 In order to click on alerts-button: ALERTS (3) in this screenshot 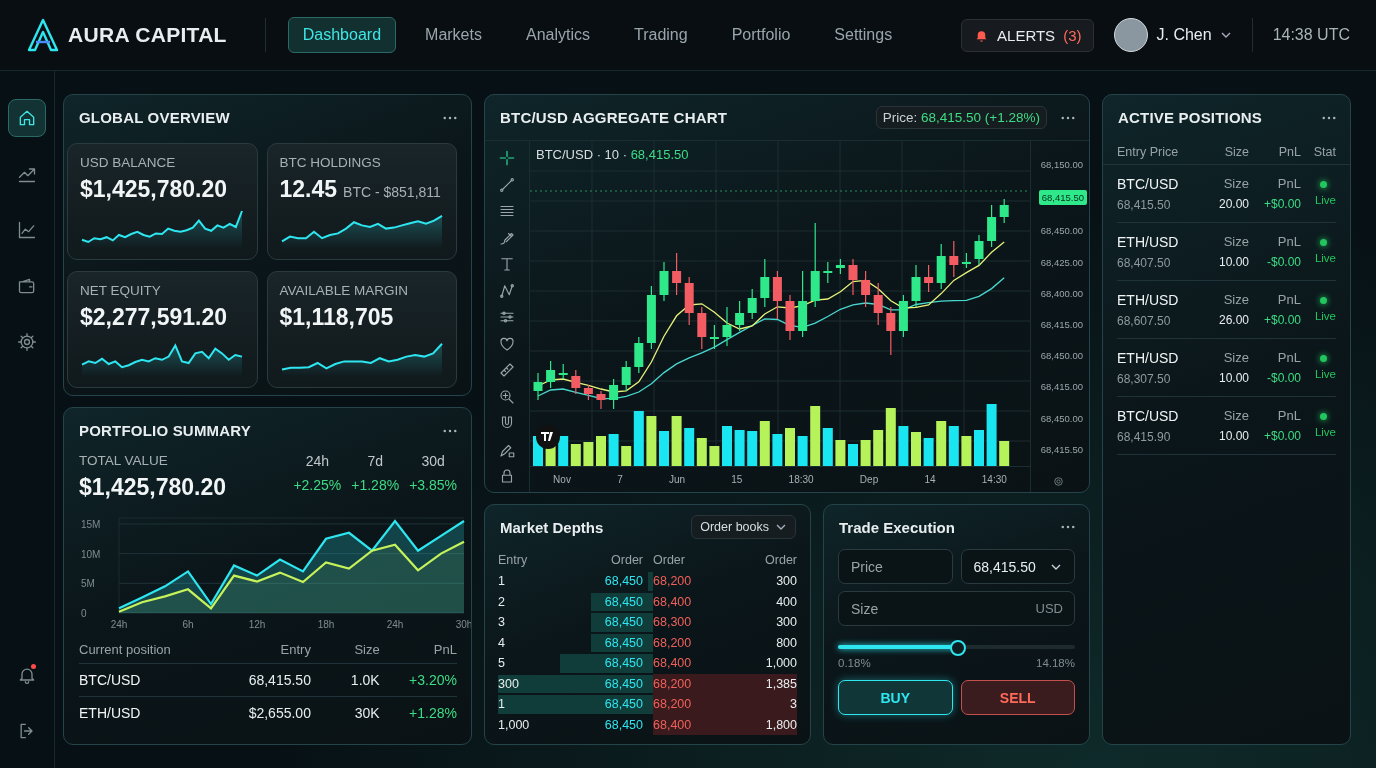, I will do `click(1028, 35)`.